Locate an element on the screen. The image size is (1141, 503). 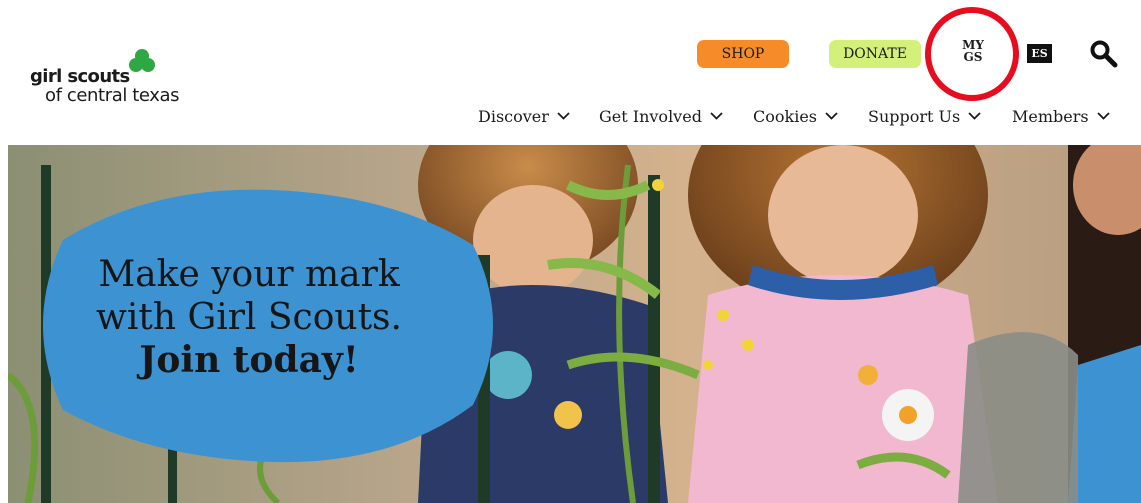
nav-item-get-involved: Get Involved is located at coordinates (661, 116).